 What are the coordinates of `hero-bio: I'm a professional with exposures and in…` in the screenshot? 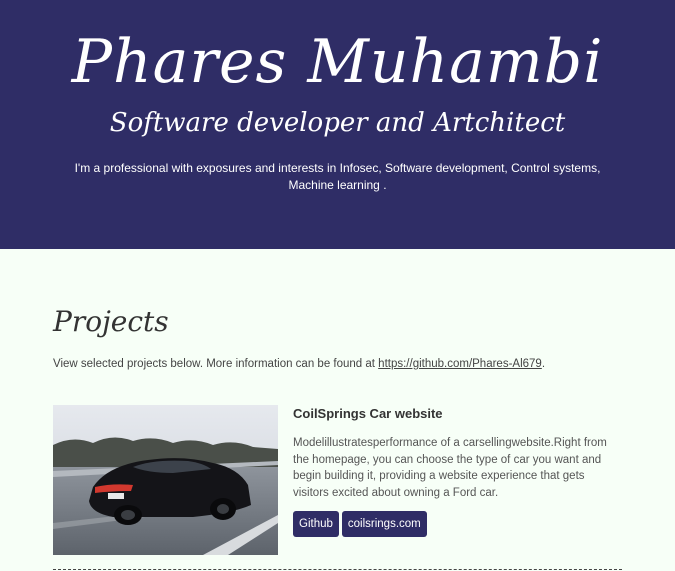 It's located at (337, 176).